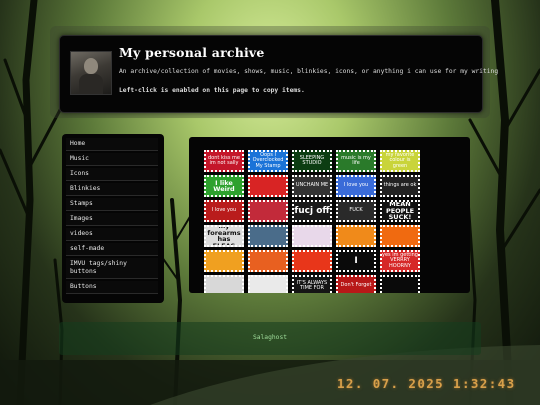  What do you see at coordinates (400, 161) in the screenshot?
I see `stamp-item: my favorite colour is green` at bounding box center [400, 161].